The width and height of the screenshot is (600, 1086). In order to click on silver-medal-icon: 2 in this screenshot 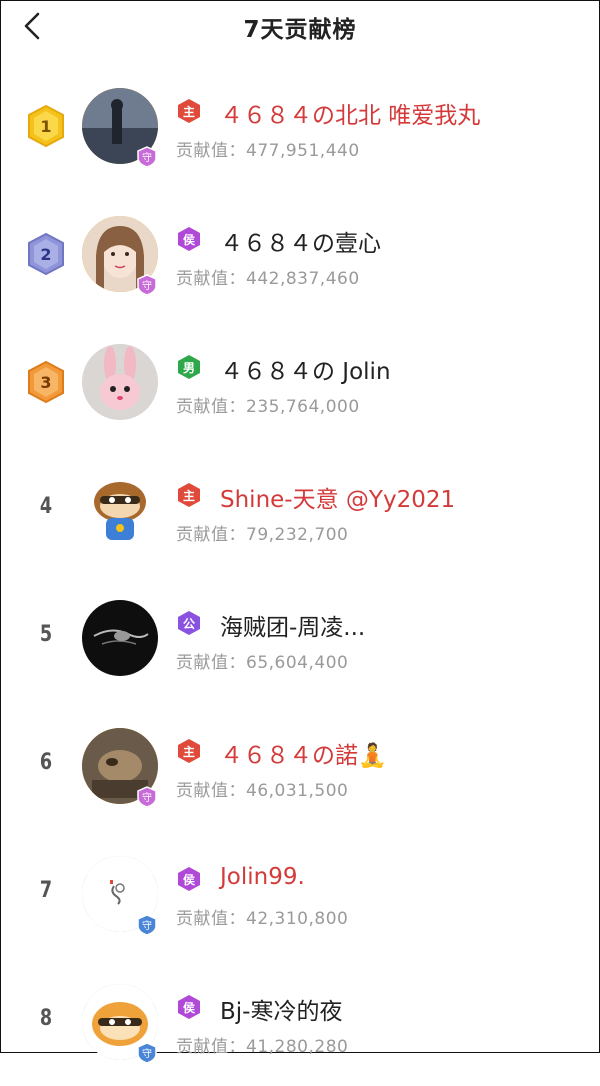, I will do `click(46, 254)`.